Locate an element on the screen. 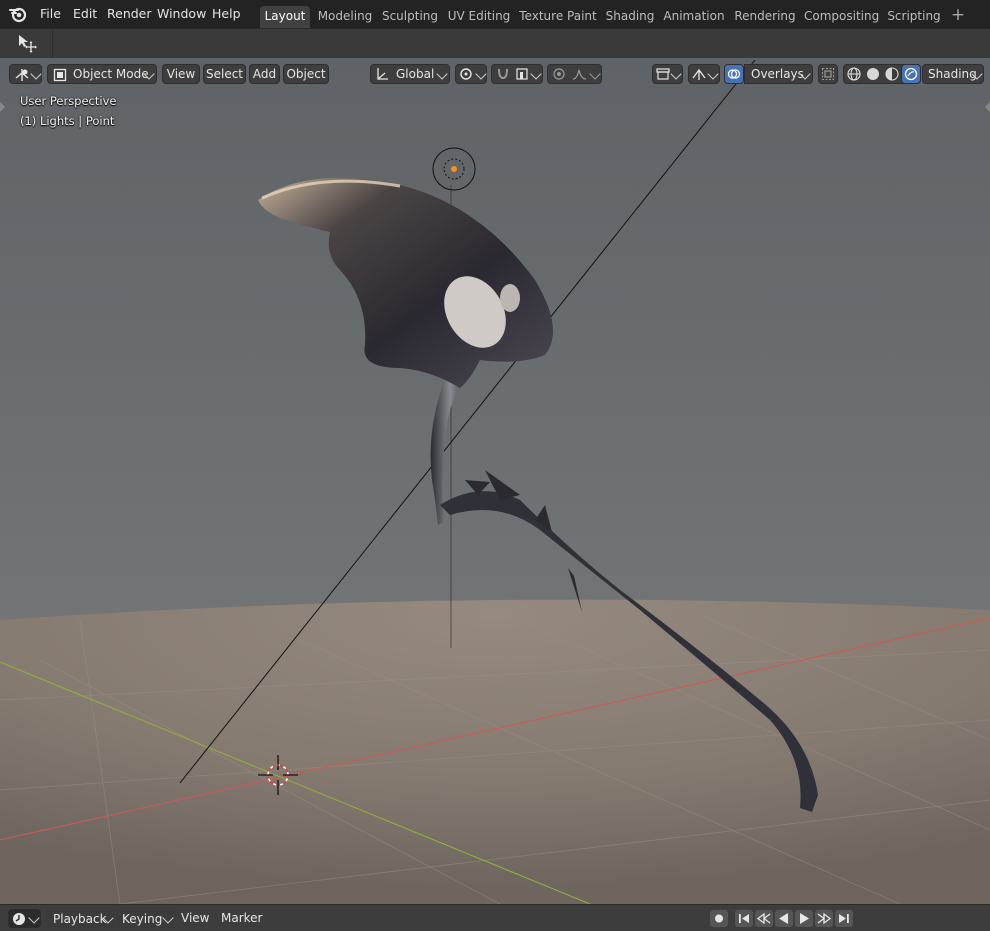  jump-end-icon is located at coordinates (844, 918).